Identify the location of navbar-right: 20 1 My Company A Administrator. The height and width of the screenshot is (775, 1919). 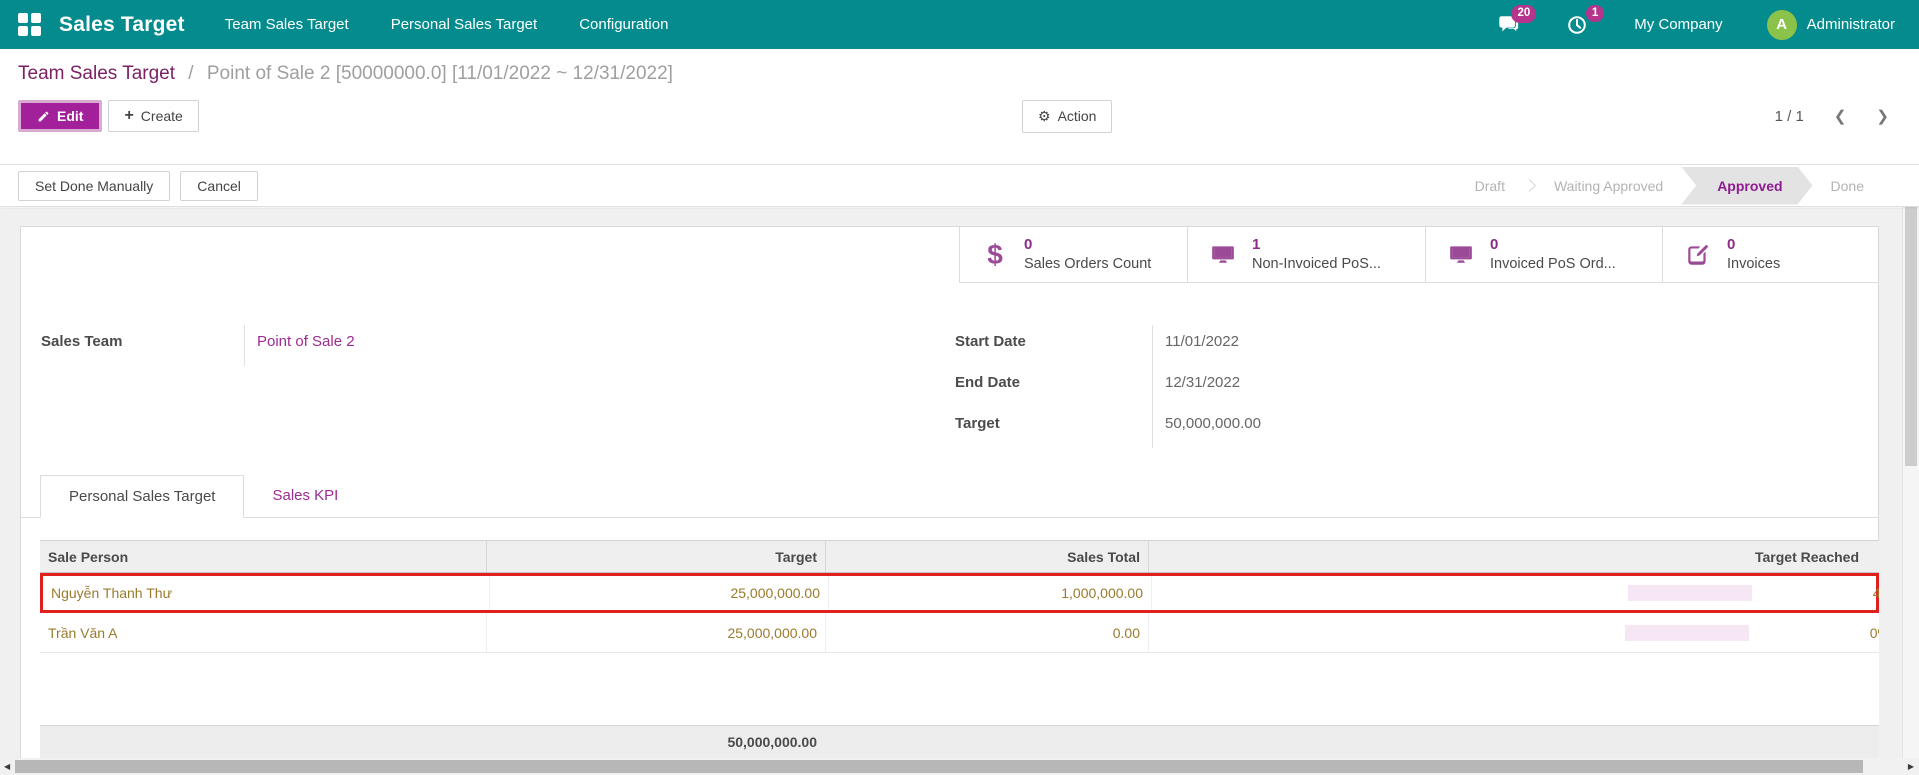
(1696, 22).